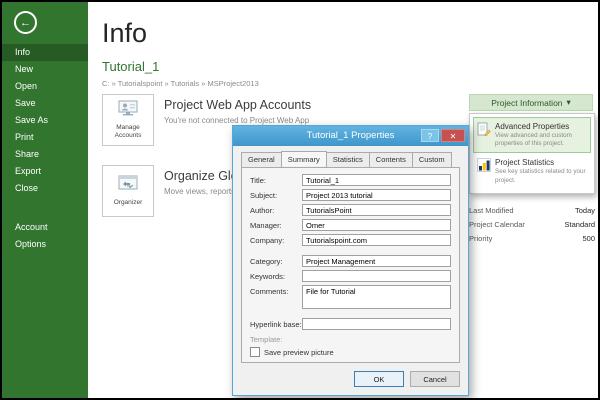 Image resolution: width=600 pixels, height=400 pixels. What do you see at coordinates (350, 136) in the screenshot?
I see `dialog-titlebar: Tutorial_1 Properties ? ✕` at bounding box center [350, 136].